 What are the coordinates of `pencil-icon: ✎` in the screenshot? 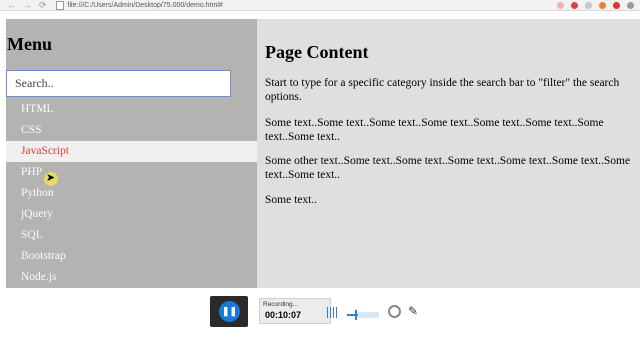 It's located at (413, 311).